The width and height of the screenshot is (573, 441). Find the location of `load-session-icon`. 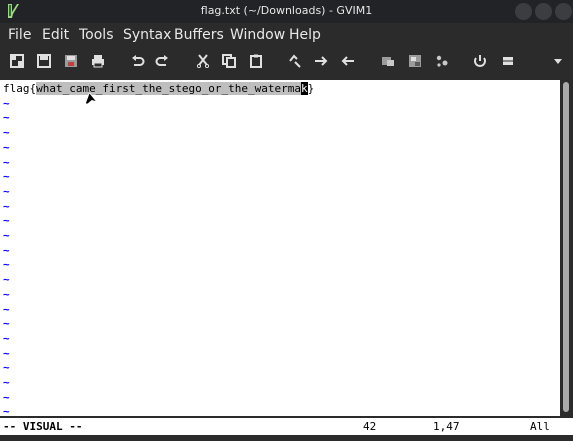

load-session-icon is located at coordinates (389, 62).